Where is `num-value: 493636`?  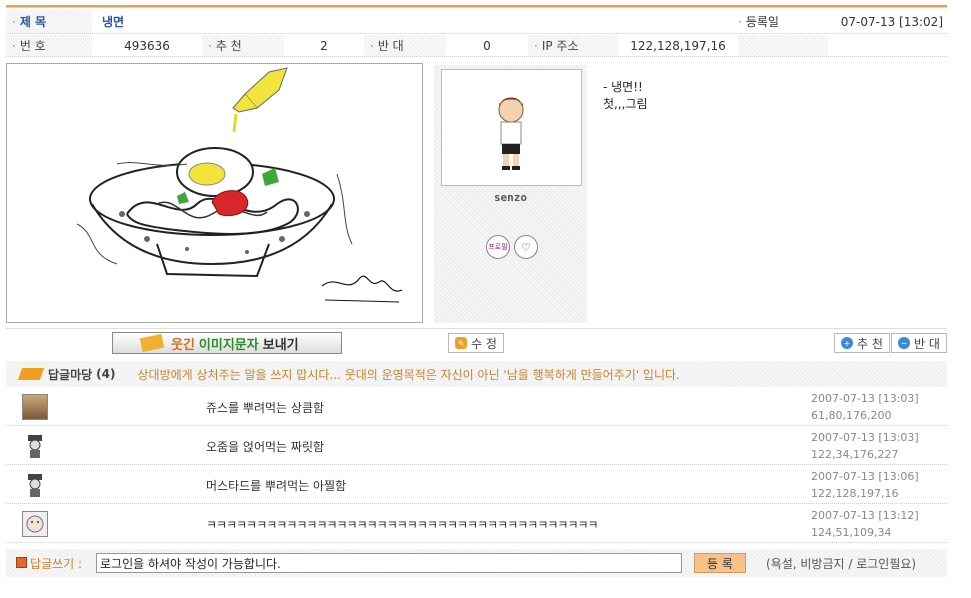
num-value: 493636 is located at coordinates (147, 45).